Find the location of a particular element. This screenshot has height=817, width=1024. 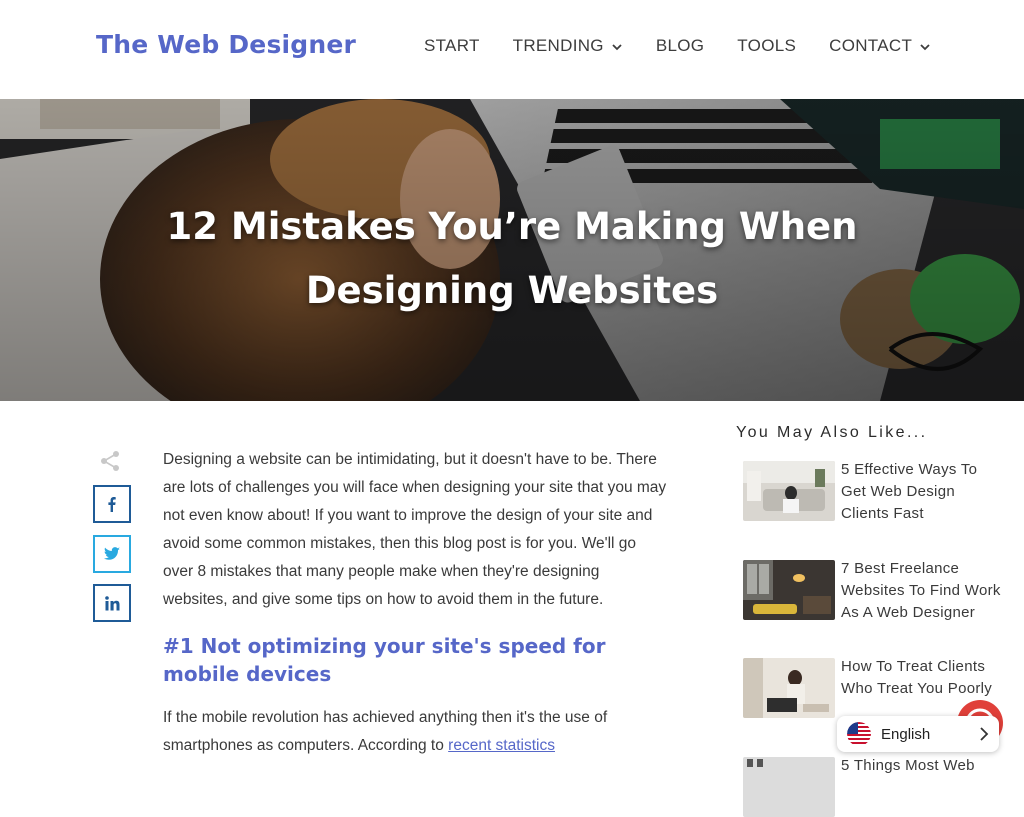

twitter-icon is located at coordinates (112, 553).